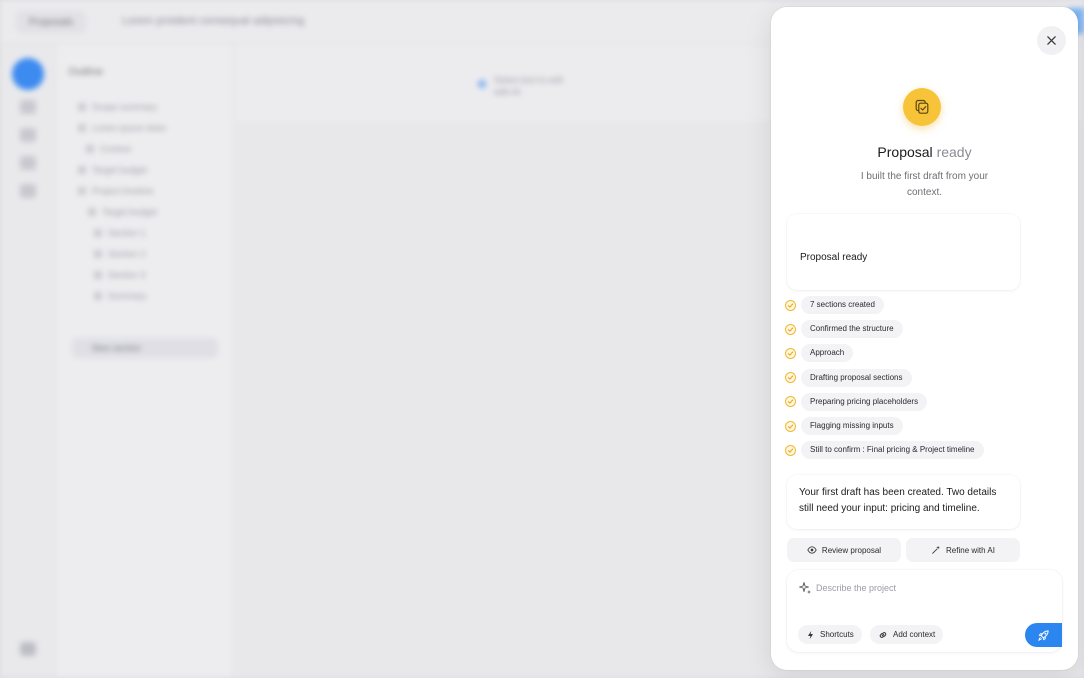 This screenshot has height=678, width=1084. I want to click on background-document-title: Lorem proident consequat adipisicing, so click(213, 21).